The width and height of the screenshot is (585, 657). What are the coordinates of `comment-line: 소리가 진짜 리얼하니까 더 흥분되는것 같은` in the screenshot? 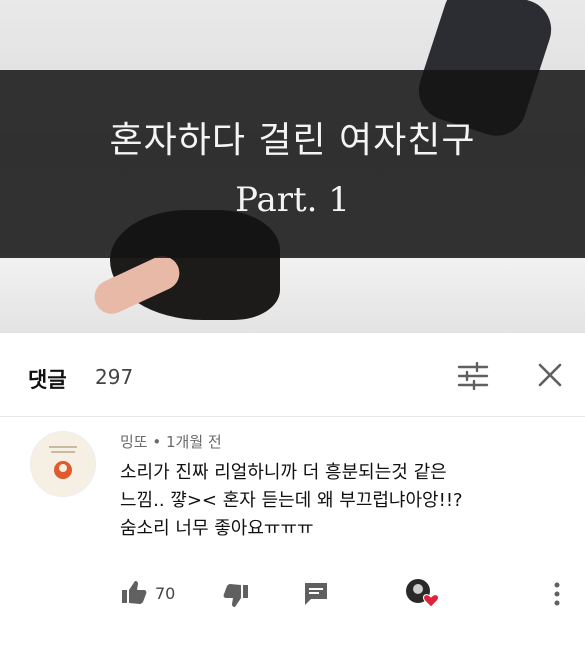 It's located at (283, 472).